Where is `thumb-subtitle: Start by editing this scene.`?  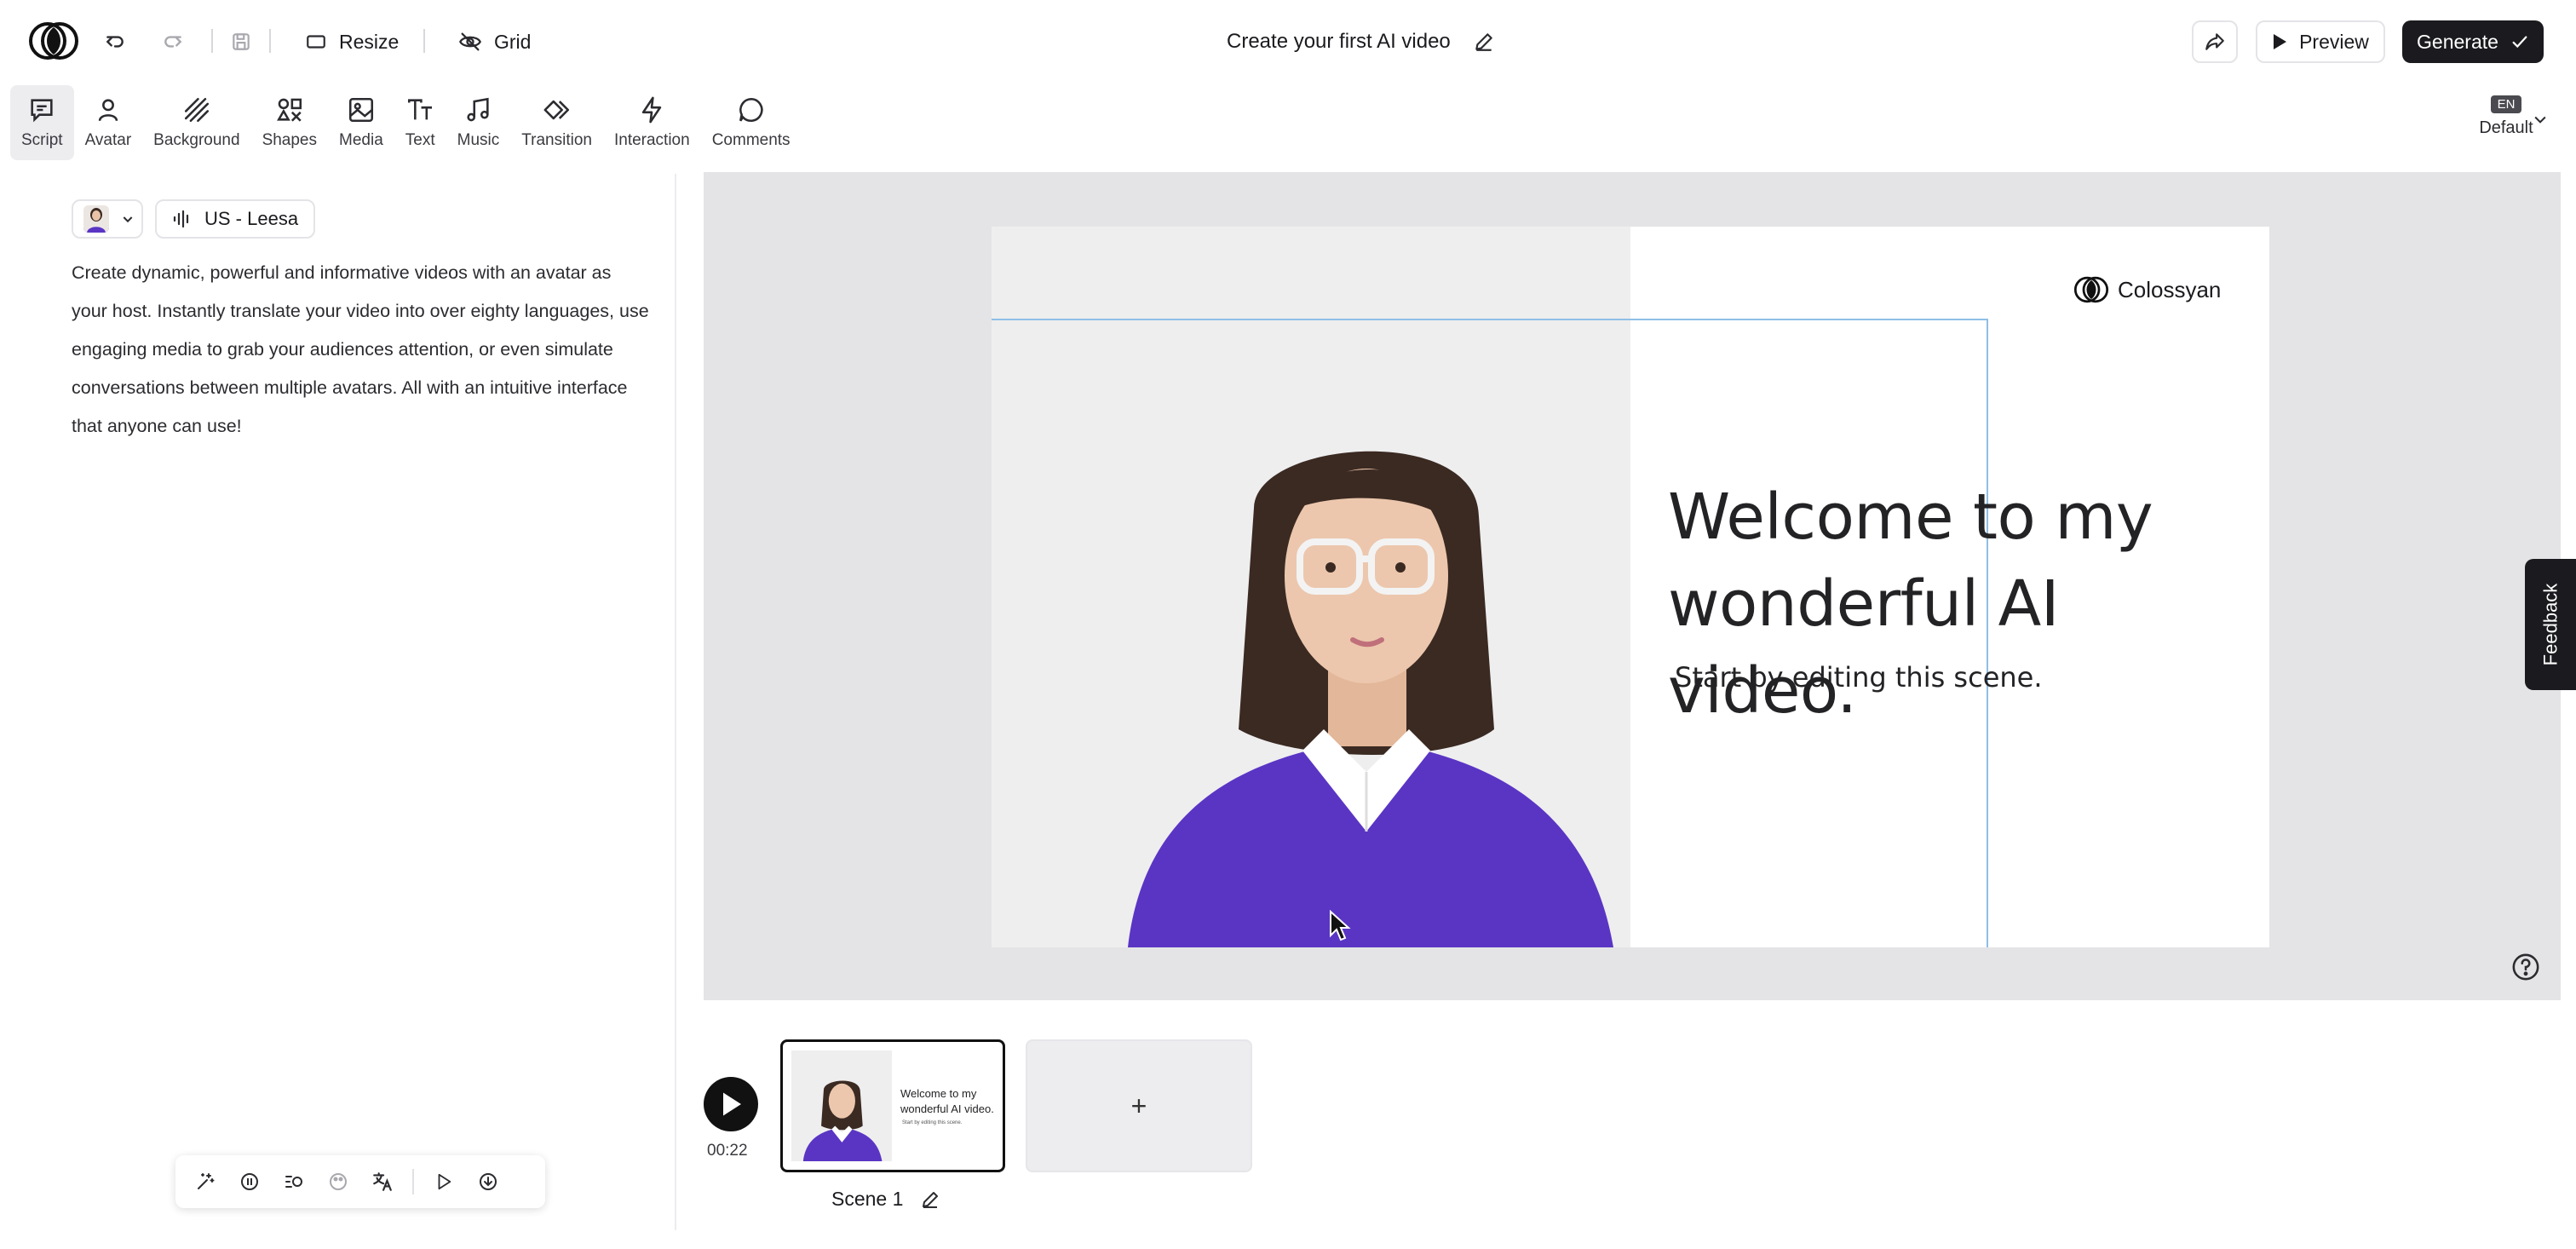 thumb-subtitle: Start by editing this scene. is located at coordinates (932, 1122).